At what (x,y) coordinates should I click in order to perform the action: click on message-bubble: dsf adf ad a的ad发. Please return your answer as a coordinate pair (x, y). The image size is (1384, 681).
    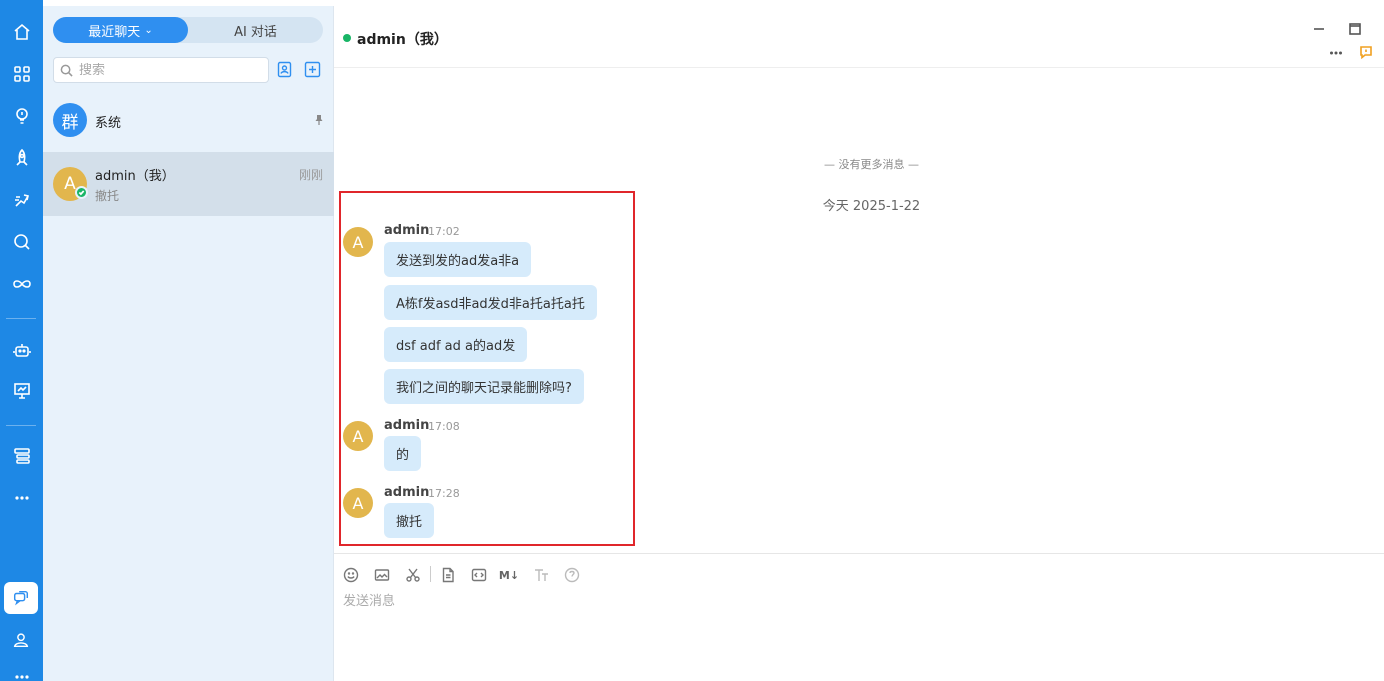
    Looking at the image, I should click on (456, 344).